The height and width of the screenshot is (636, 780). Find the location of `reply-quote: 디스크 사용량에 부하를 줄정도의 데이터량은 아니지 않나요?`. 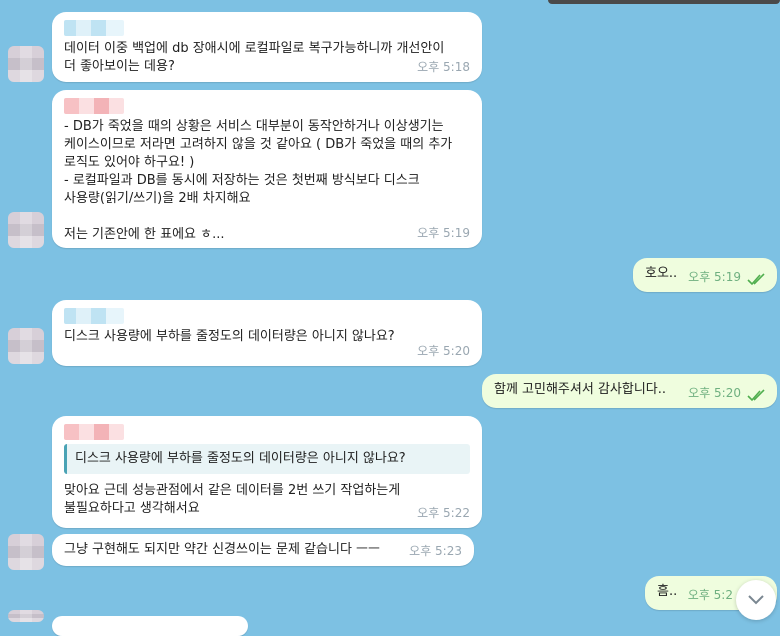

reply-quote: 디스크 사용량에 부하를 줄정도의 데이터량은 아니지 않나요? is located at coordinates (267, 459).